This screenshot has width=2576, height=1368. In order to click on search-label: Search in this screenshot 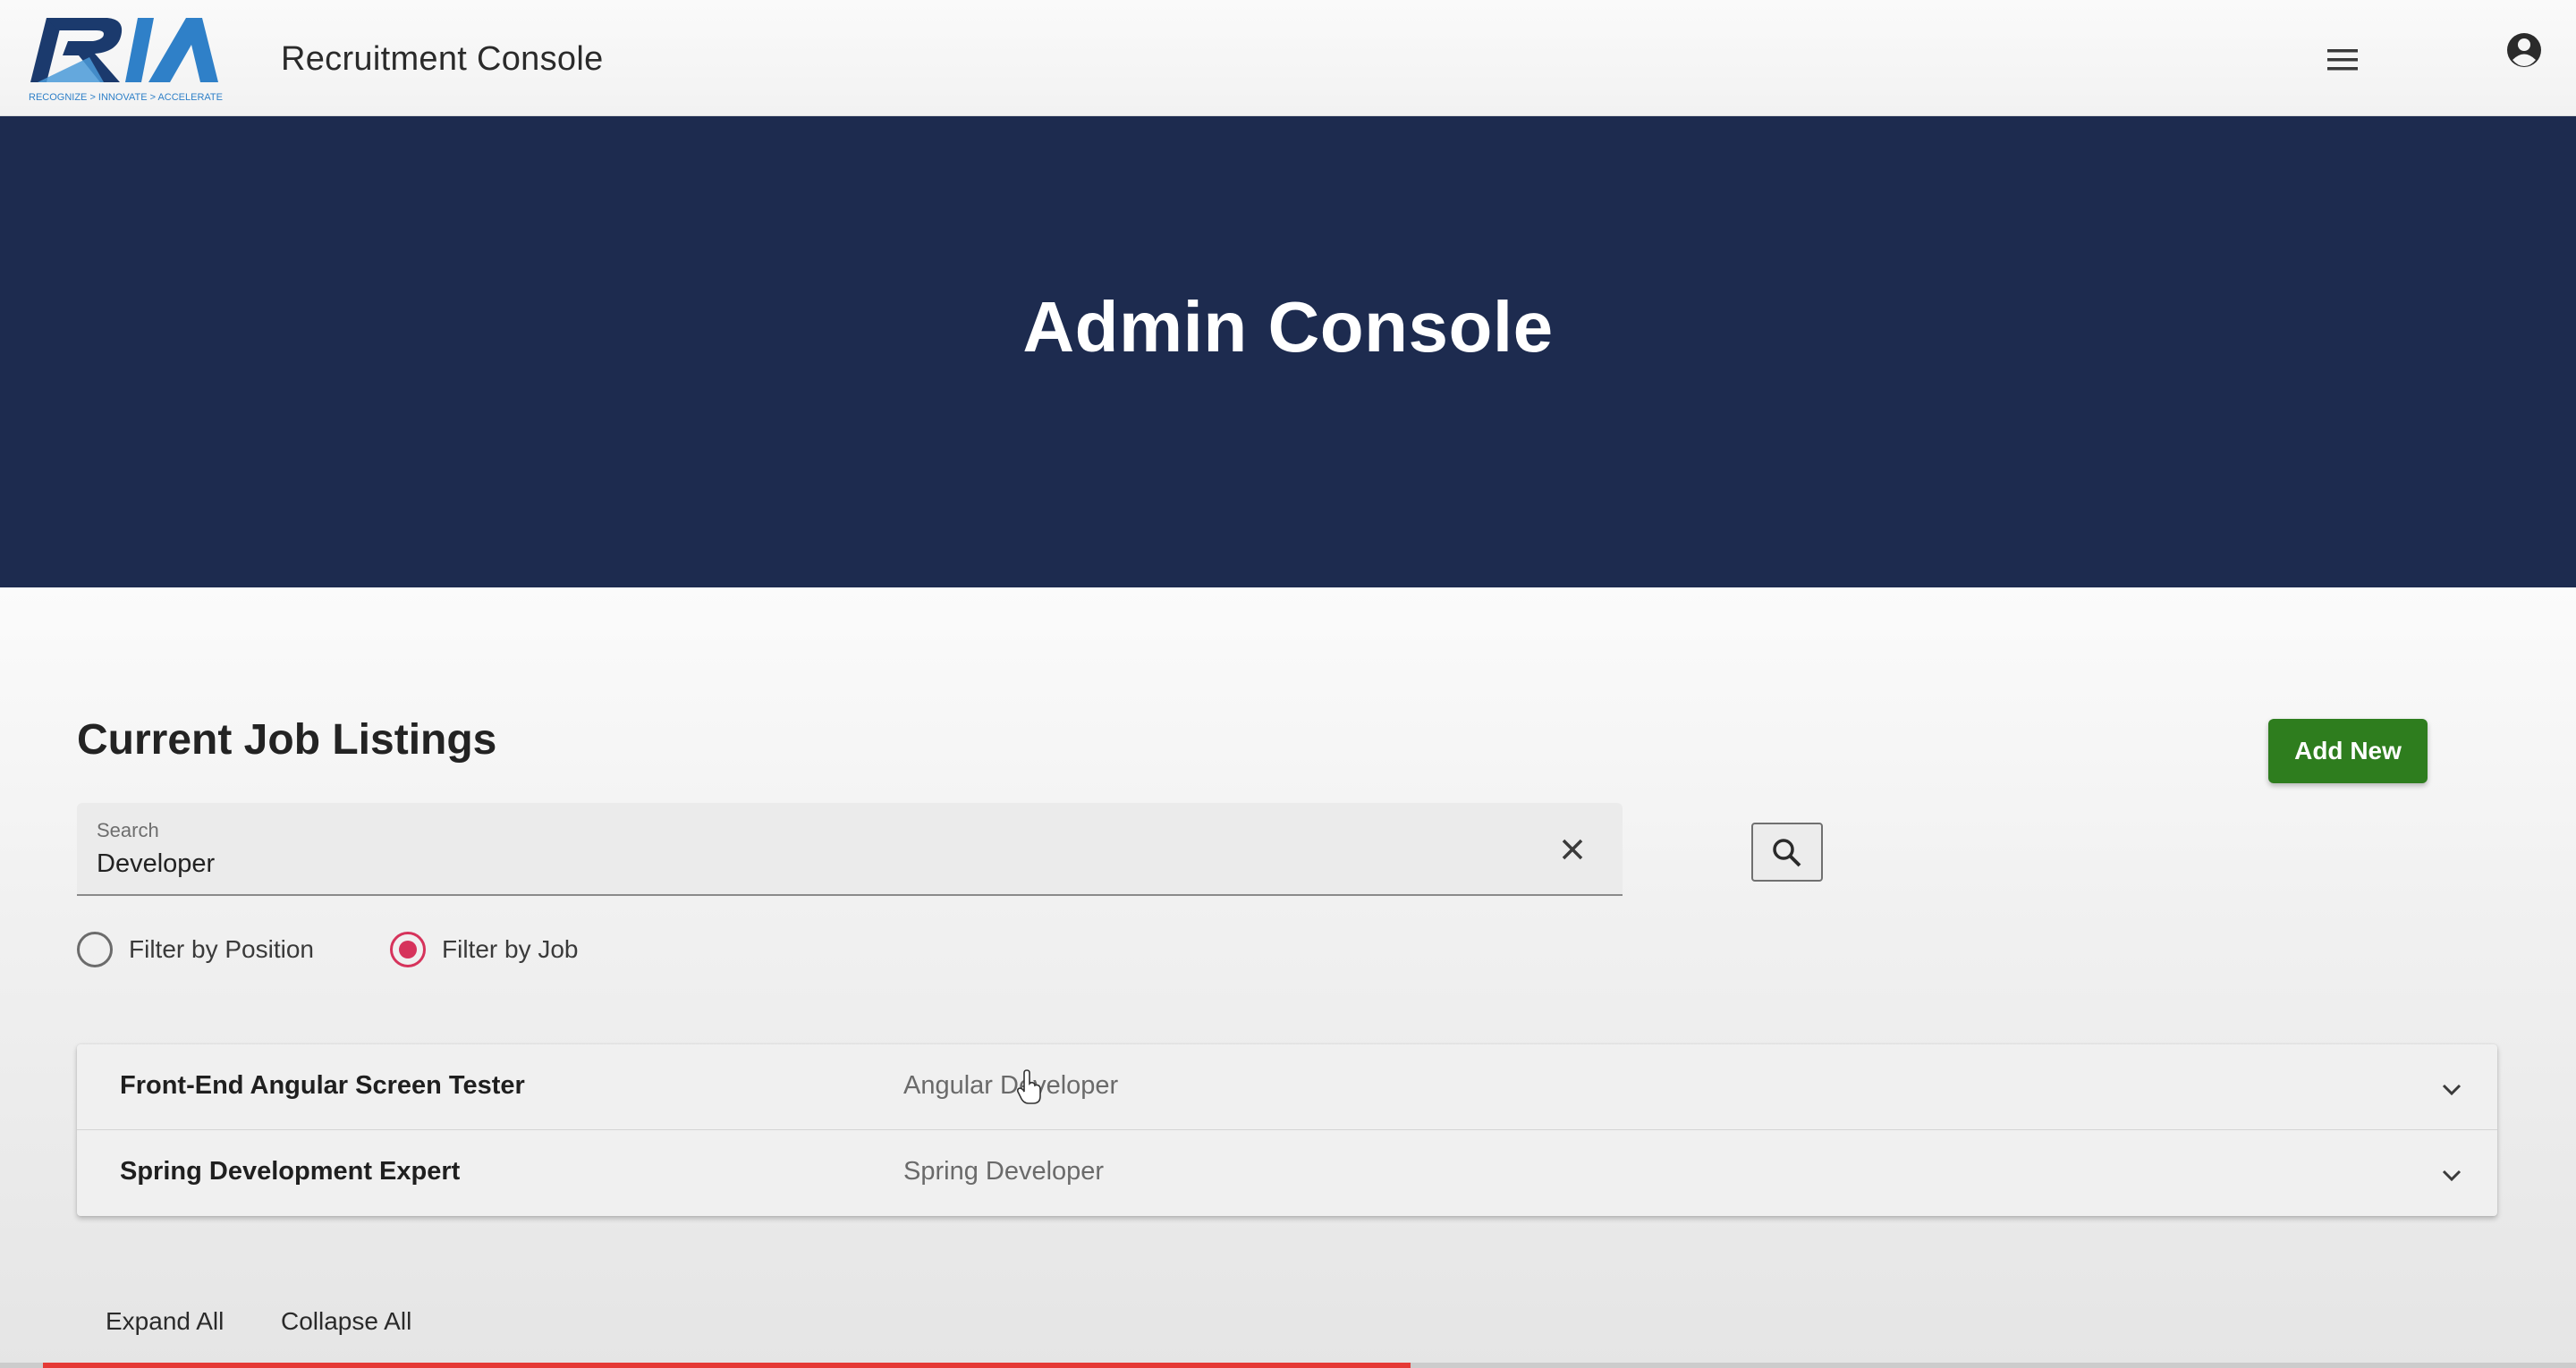, I will do `click(128, 830)`.